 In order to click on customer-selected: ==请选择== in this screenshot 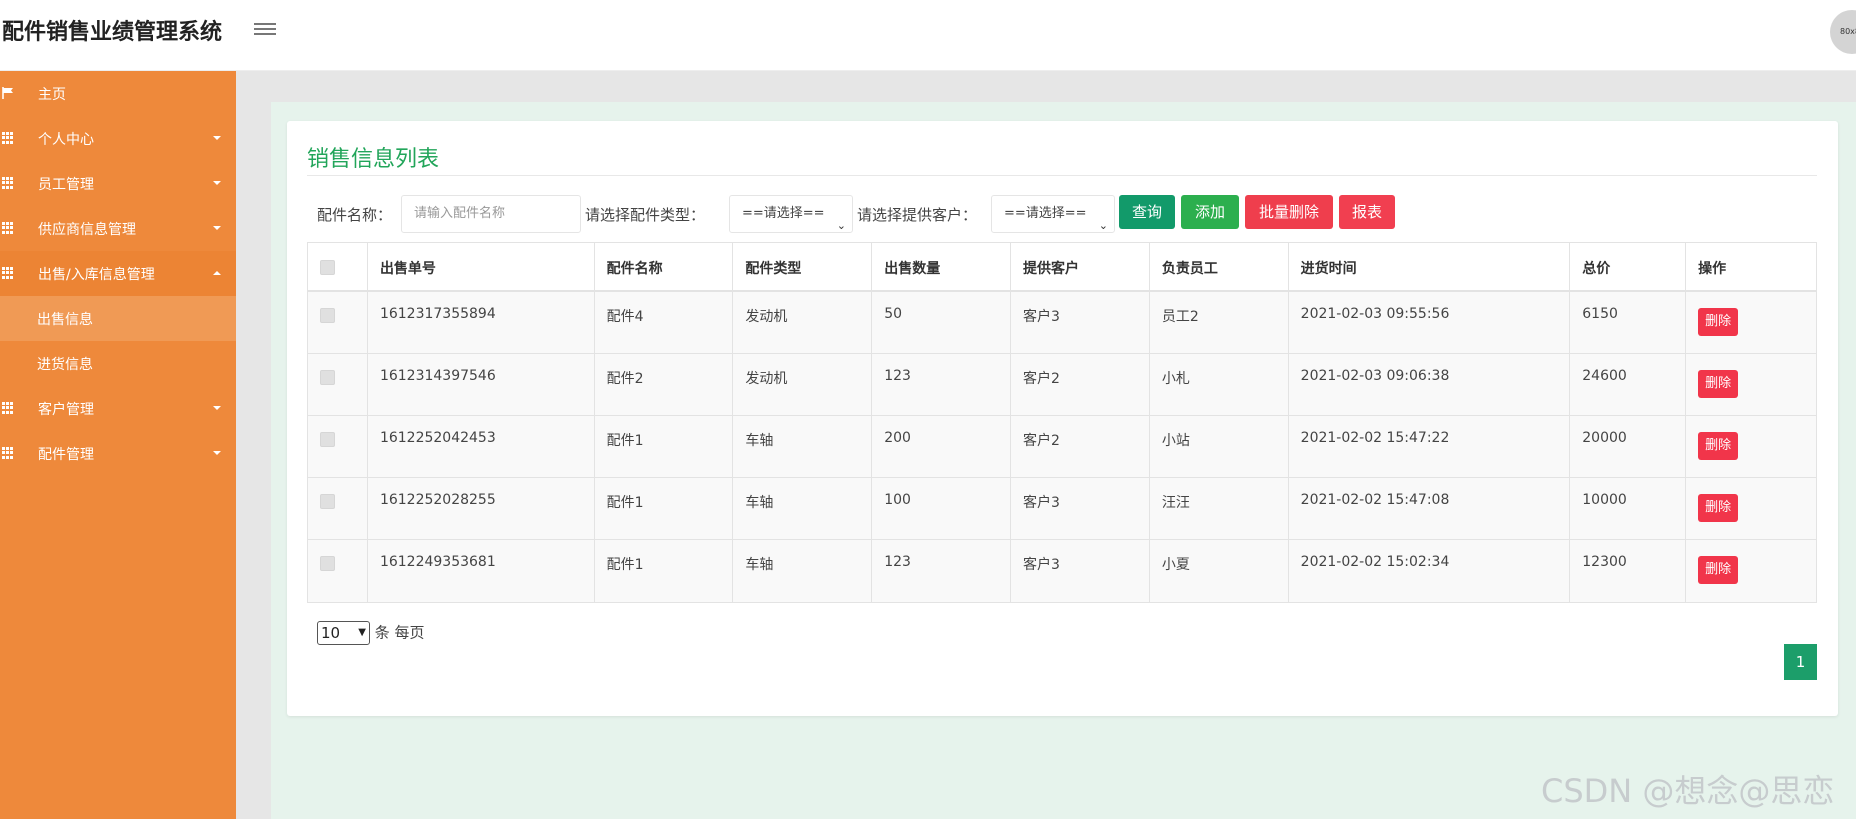, I will do `click(1045, 213)`.